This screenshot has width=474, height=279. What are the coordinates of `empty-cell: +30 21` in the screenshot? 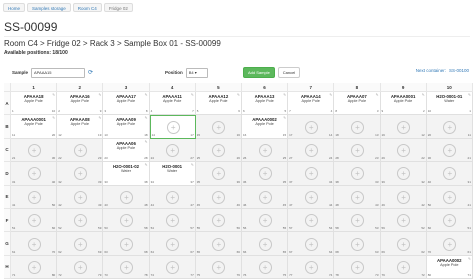 It's located at (449, 150).